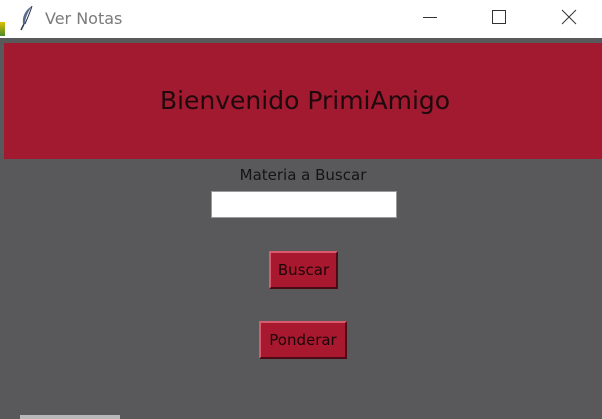  Describe the element at coordinates (303, 270) in the screenshot. I see `search-button: Buscar` at that location.